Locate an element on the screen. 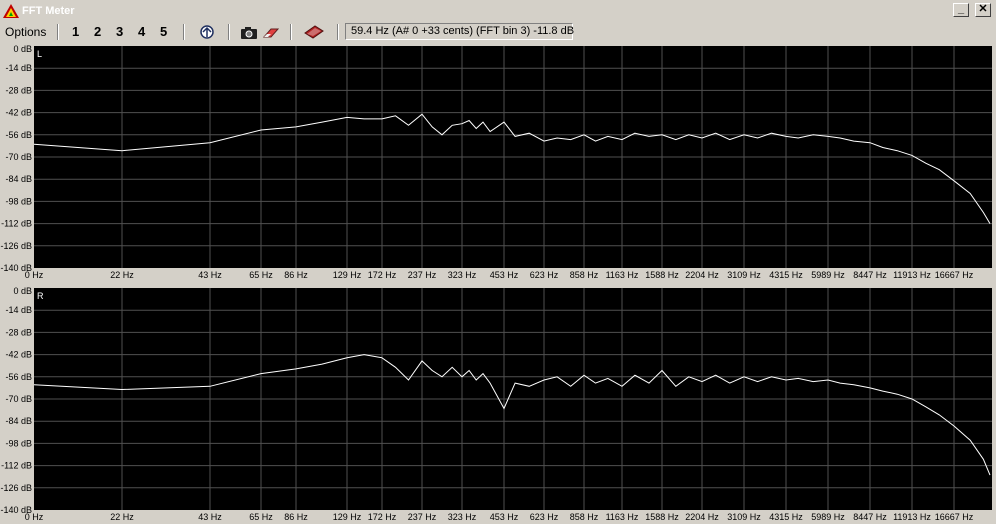  minimize-icon: _ is located at coordinates (961, 9).